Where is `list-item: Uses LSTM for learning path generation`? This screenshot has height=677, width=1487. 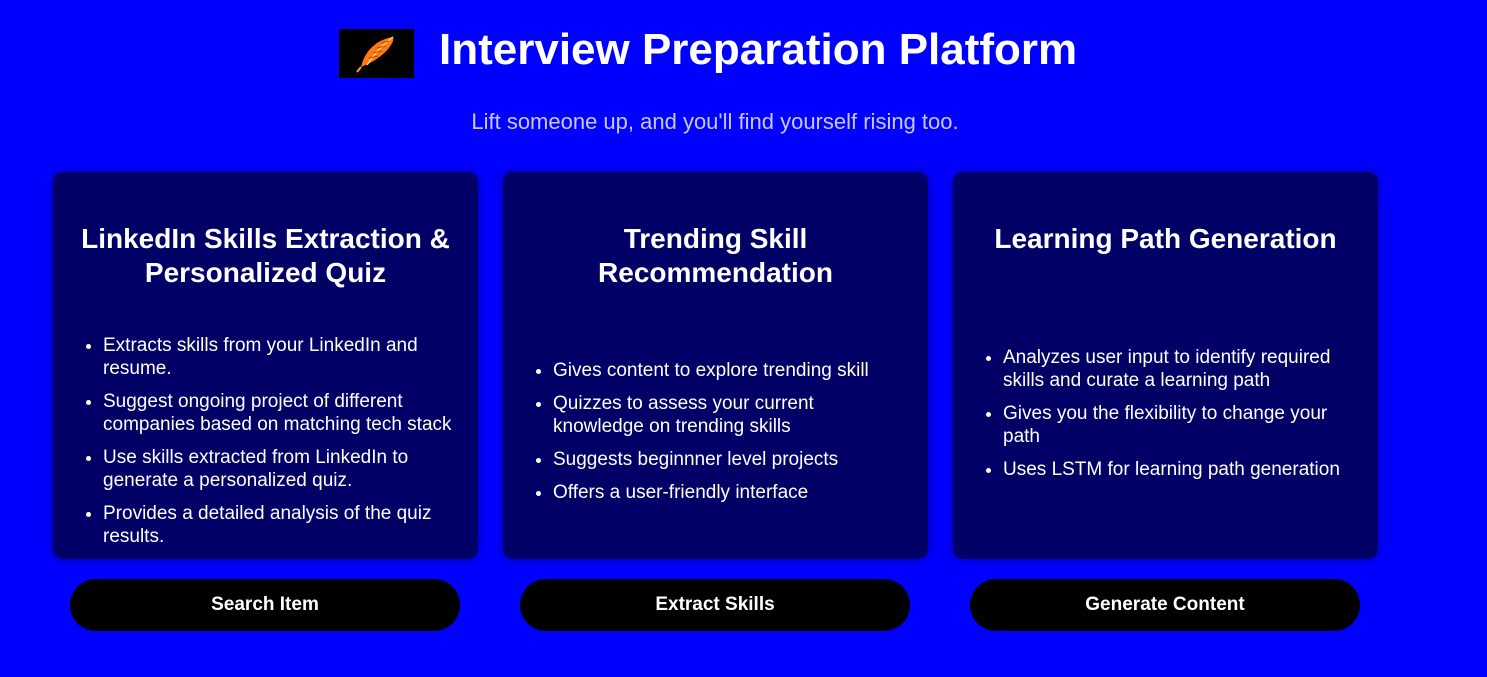 list-item: Uses LSTM for learning path generation is located at coordinates (1179, 469).